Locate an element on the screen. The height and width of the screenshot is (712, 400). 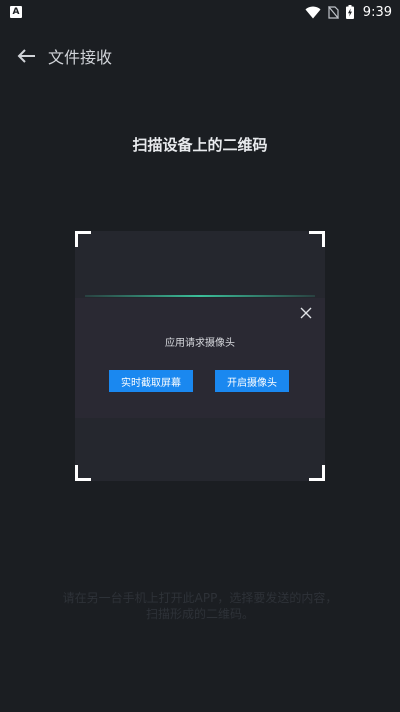
page-title: 文件接收 is located at coordinates (80, 57).